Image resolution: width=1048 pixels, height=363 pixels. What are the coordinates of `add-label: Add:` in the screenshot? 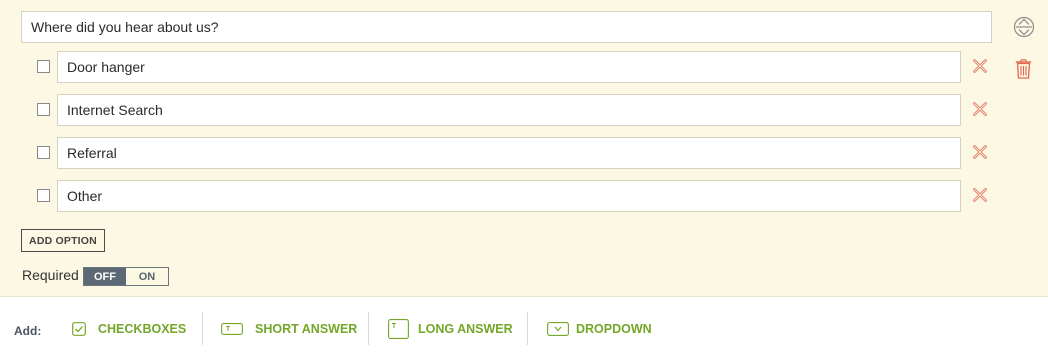 It's located at (28, 331).